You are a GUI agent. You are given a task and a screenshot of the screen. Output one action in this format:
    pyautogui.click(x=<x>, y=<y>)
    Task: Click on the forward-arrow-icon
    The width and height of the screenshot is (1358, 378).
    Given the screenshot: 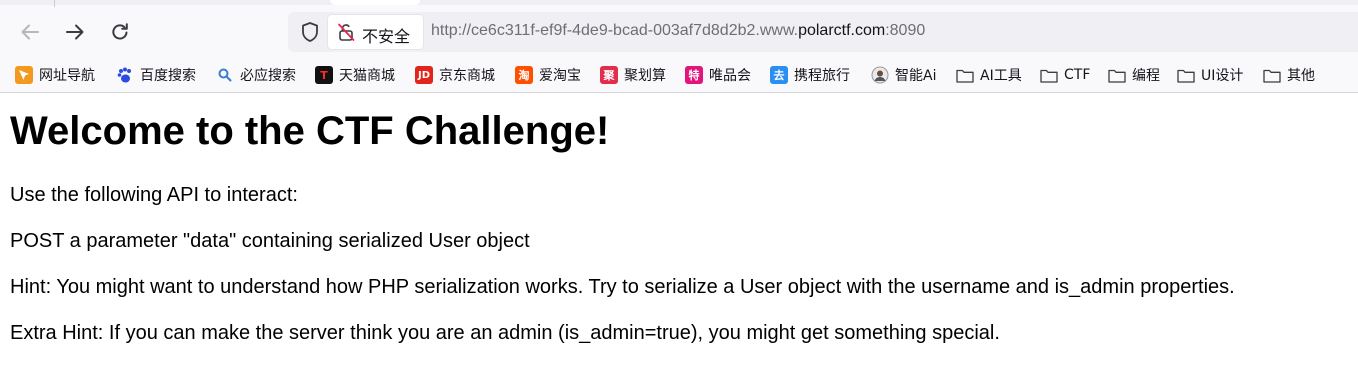 What is the action you would take?
    pyautogui.click(x=75, y=32)
    